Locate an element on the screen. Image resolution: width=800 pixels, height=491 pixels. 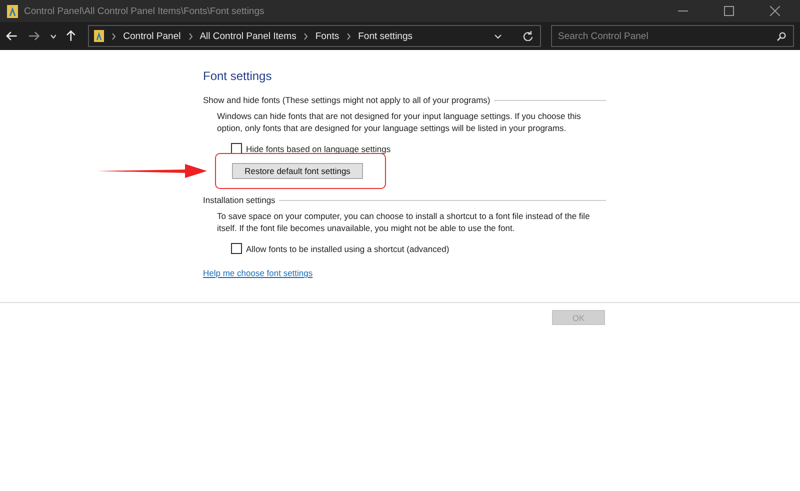
window-title: Control Panel\All Control Panel Items\Fonts\Font settings is located at coordinates (144, 11).